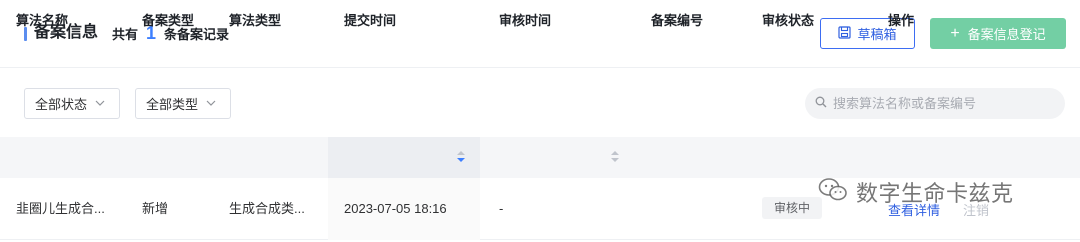  What do you see at coordinates (976, 209) in the screenshot?
I see `cancel-record-link: 注销` at bounding box center [976, 209].